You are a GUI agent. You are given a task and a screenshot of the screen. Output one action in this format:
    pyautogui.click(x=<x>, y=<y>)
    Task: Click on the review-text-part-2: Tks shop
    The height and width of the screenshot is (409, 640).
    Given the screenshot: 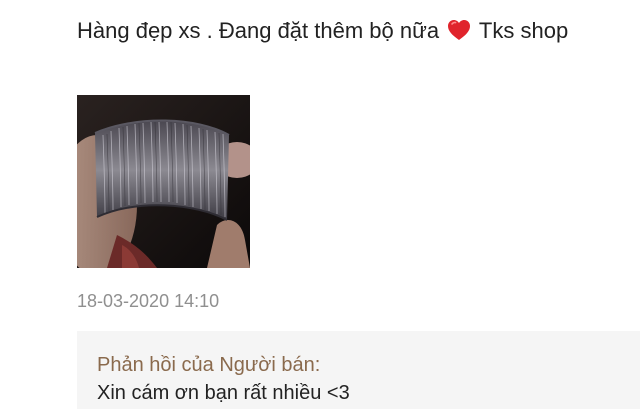 What is the action you would take?
    pyautogui.click(x=523, y=30)
    